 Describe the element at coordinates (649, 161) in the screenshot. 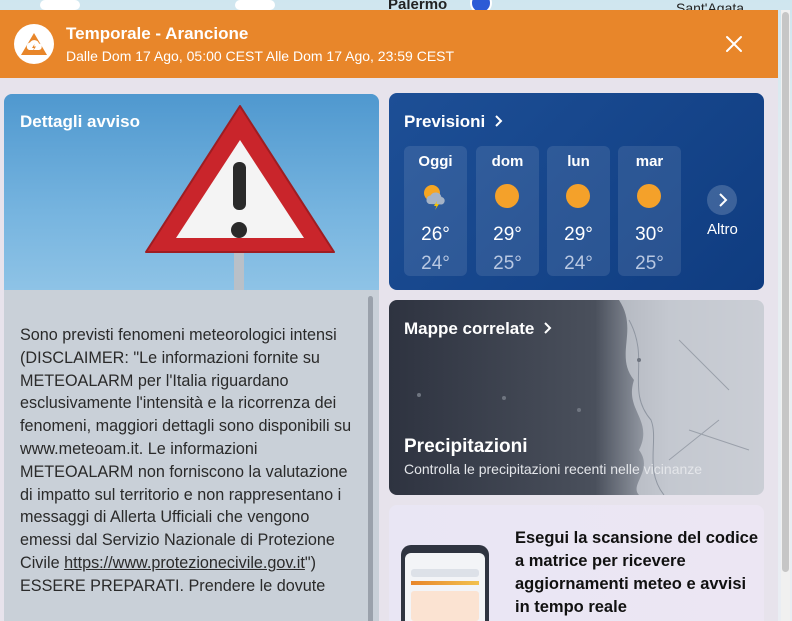

I see `day-name: mar` at that location.